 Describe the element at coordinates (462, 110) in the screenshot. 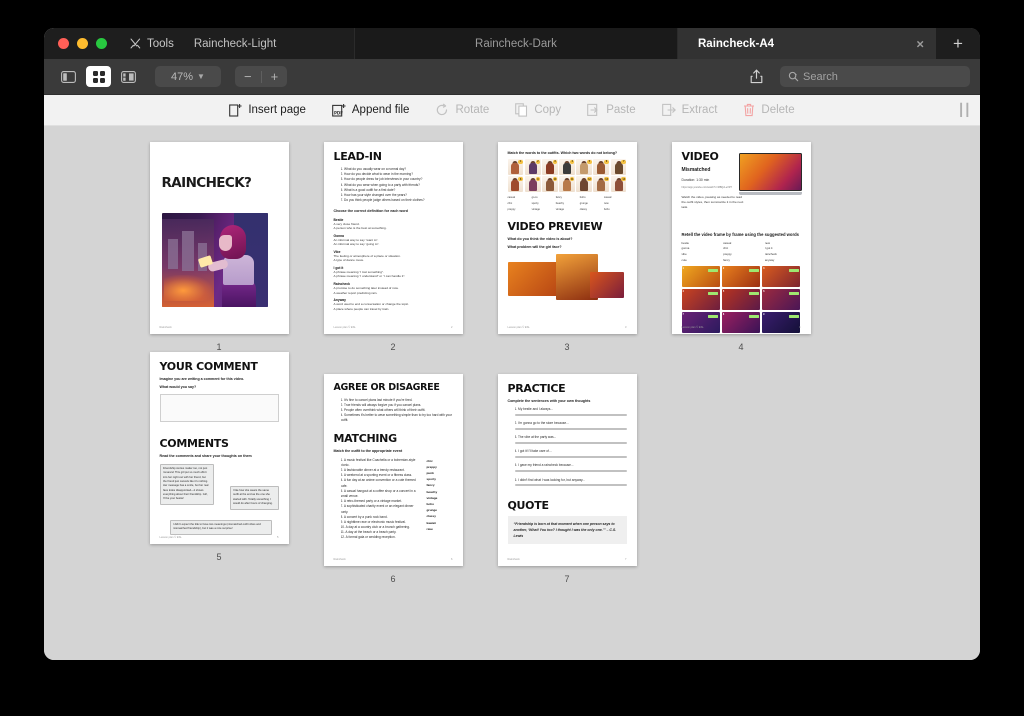

I see `rotate-button: Rotate` at that location.